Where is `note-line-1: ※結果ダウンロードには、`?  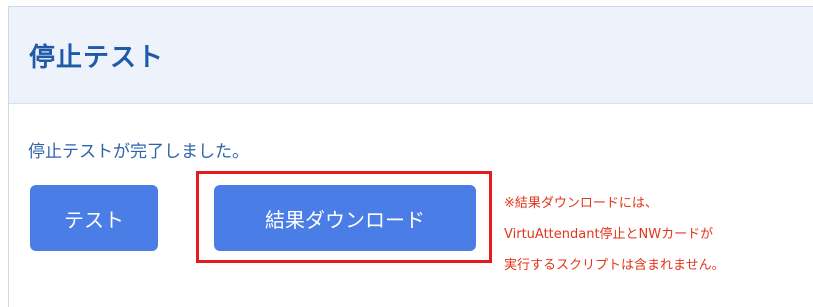
note-line-1: ※結果ダウンロードには、 is located at coordinates (581, 203).